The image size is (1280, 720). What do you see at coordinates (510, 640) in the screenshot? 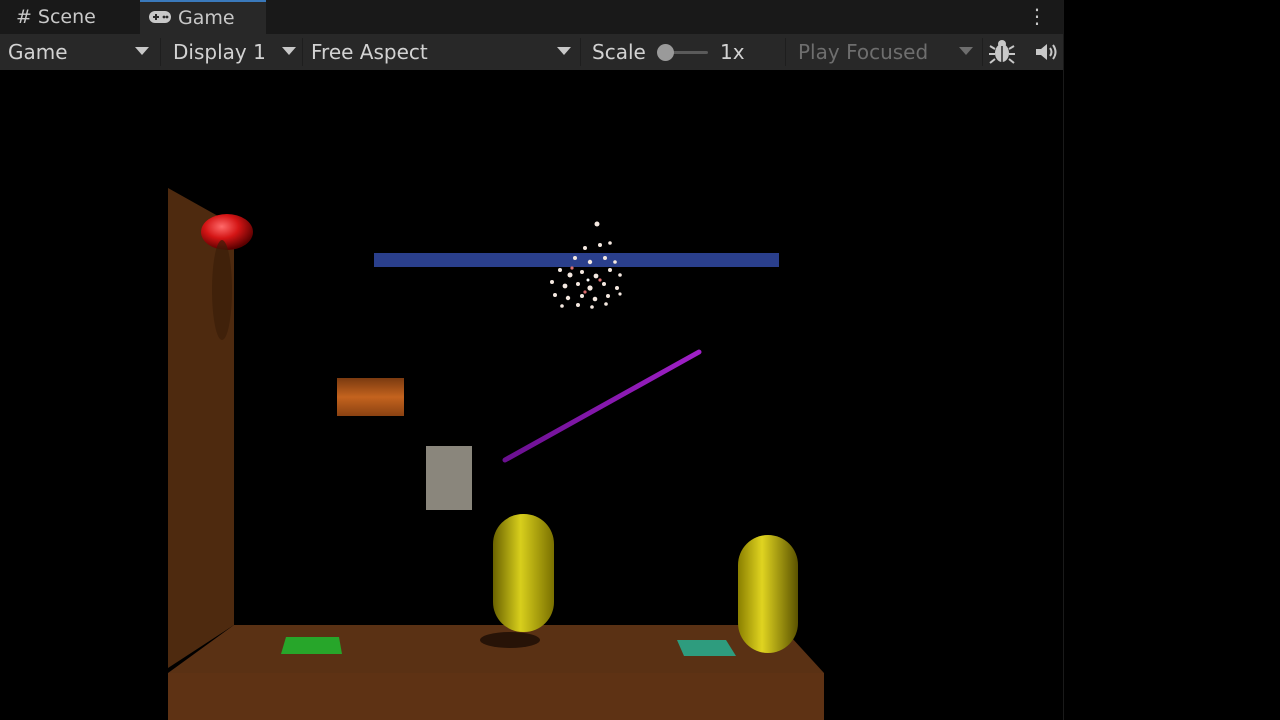
I see `capsule-shadow` at bounding box center [510, 640].